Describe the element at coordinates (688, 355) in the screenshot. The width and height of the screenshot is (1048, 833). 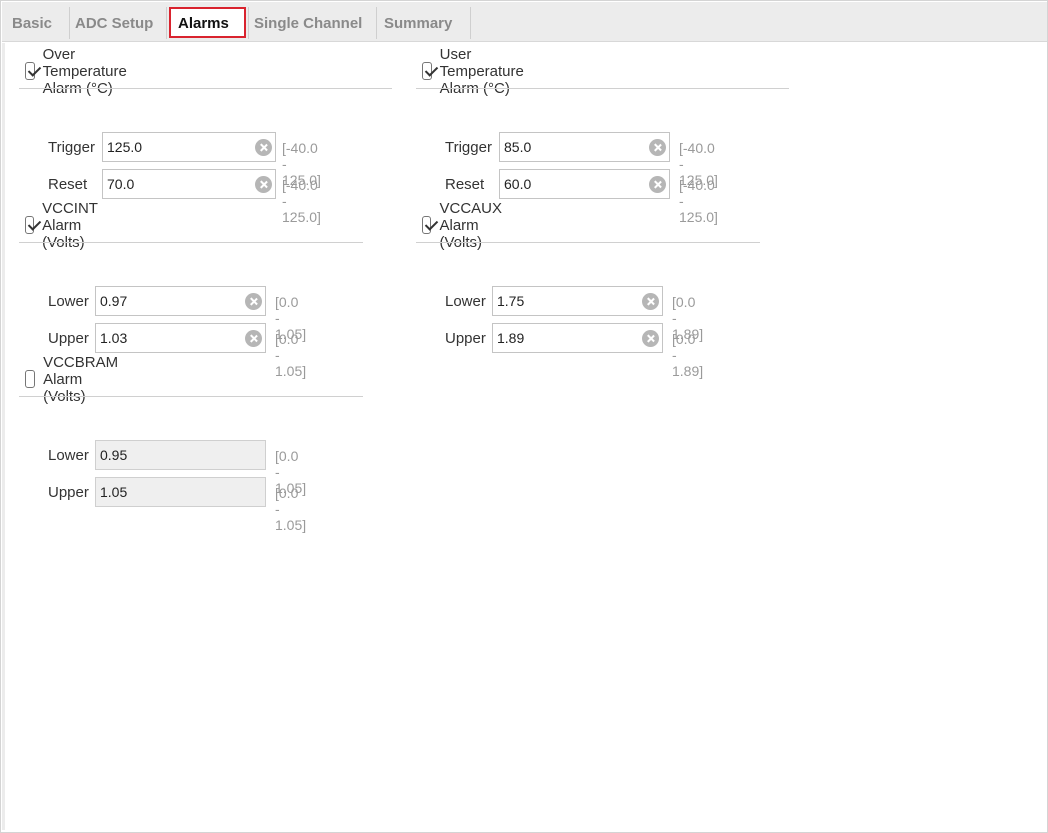
I see `upper-range: [0.0 - 1.89]` at that location.